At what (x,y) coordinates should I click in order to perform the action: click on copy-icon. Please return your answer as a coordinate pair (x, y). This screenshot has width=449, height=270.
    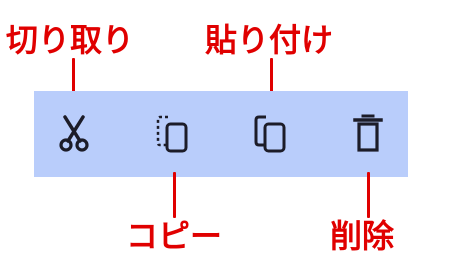
    Looking at the image, I should click on (172, 134).